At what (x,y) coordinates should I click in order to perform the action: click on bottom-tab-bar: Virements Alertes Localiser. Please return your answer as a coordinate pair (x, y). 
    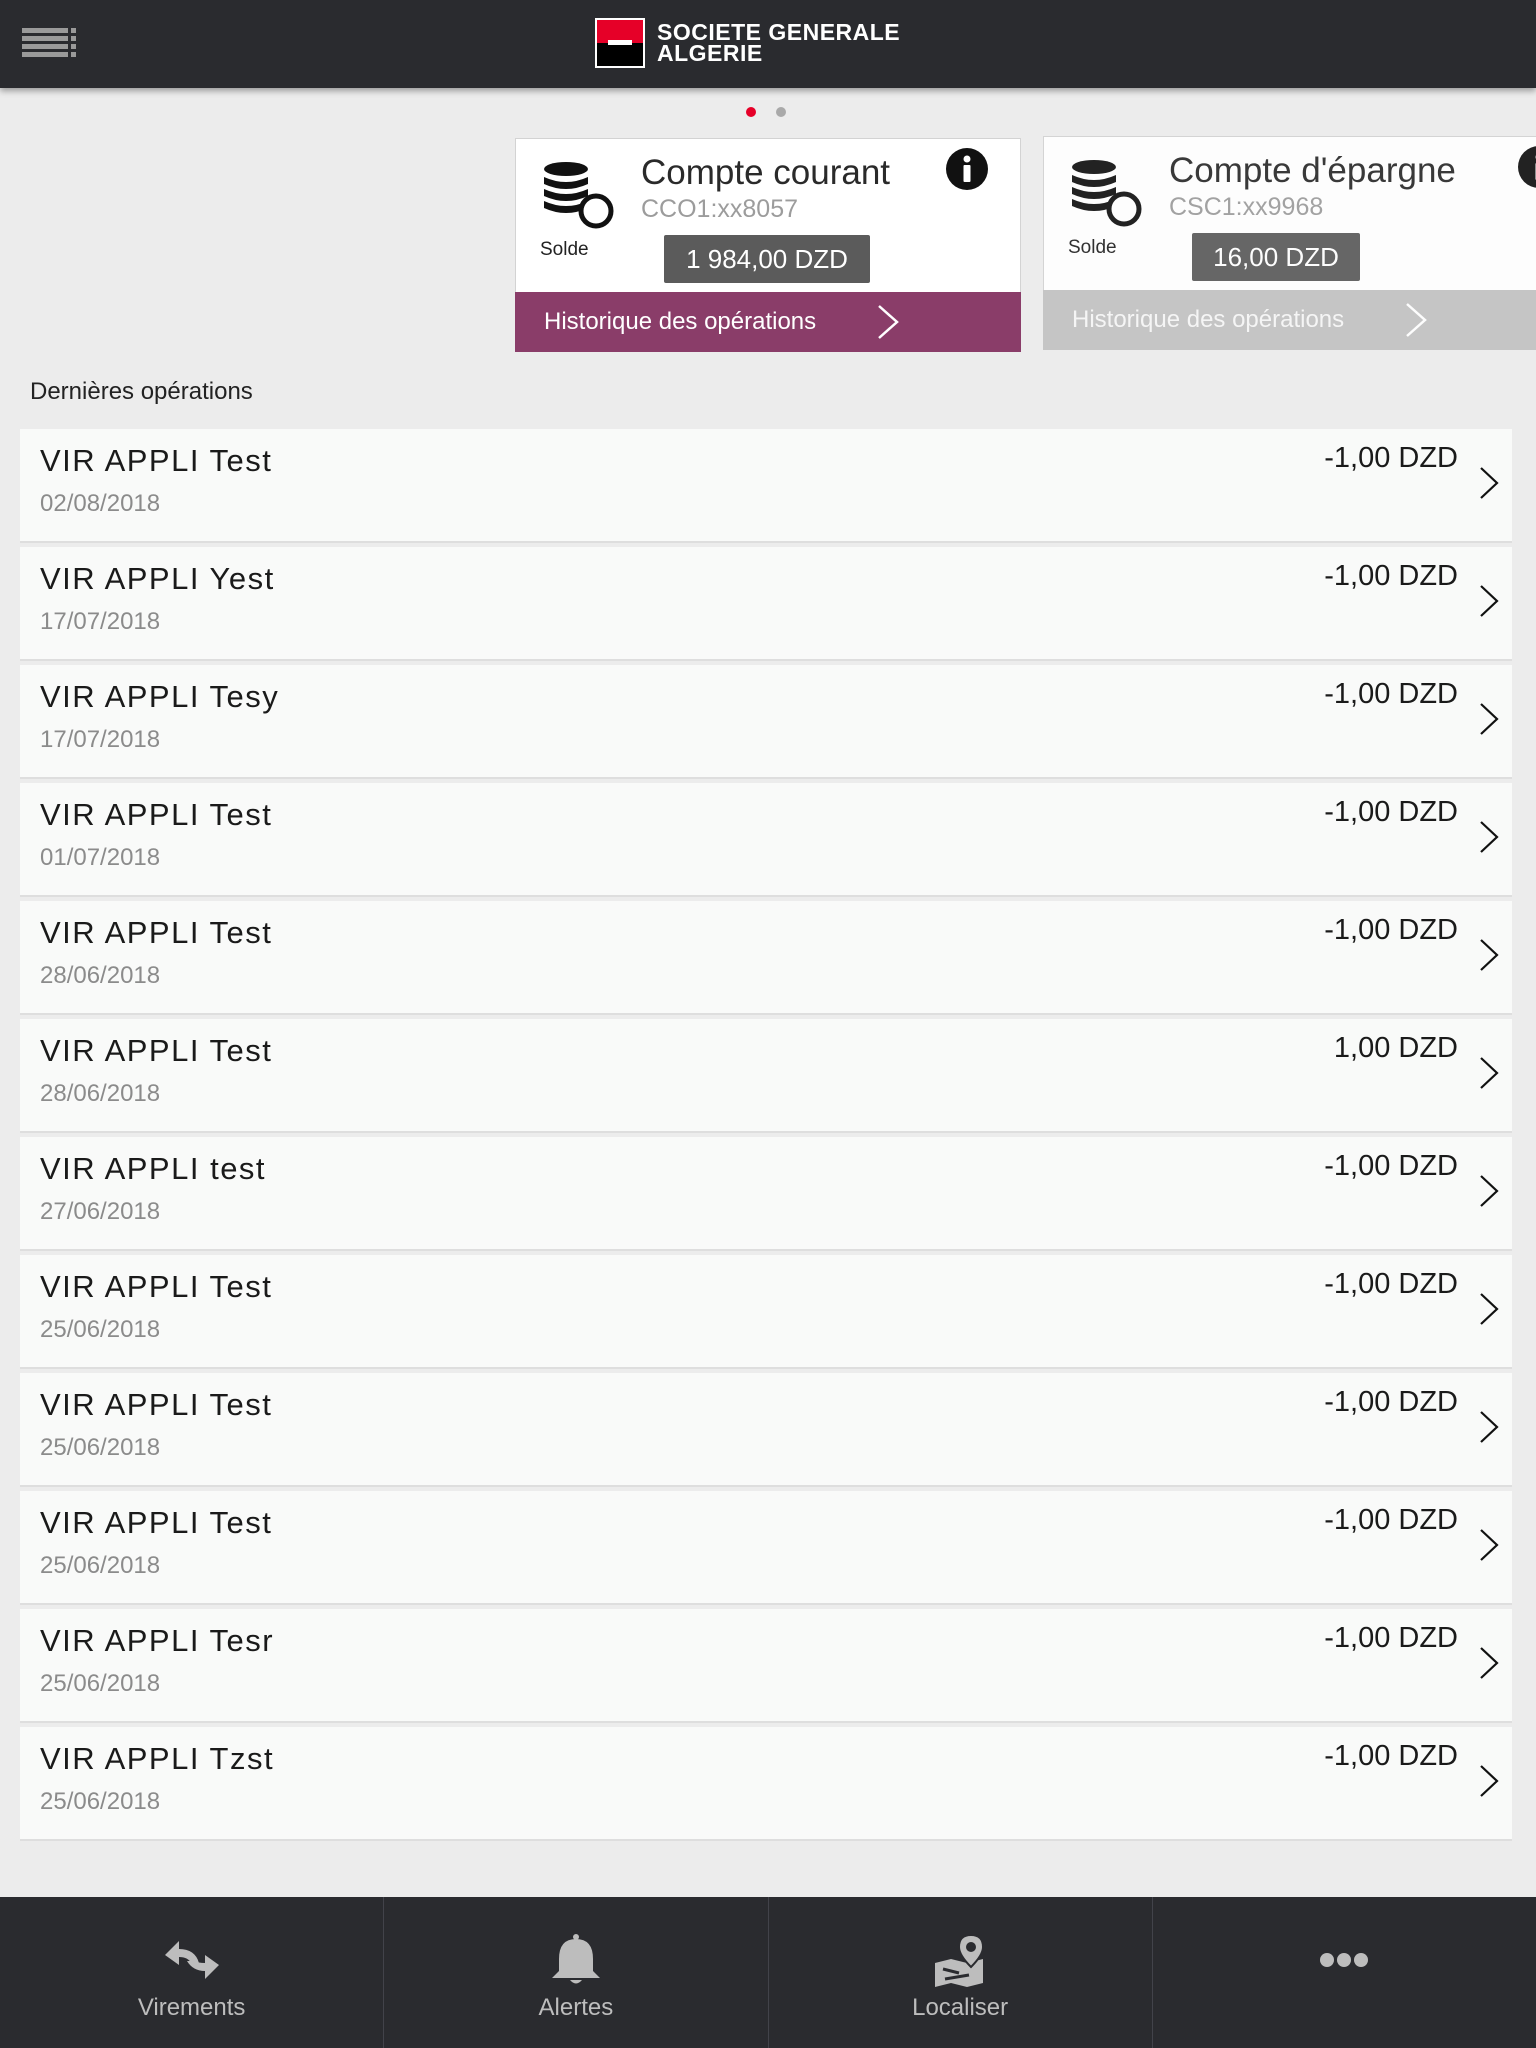
    Looking at the image, I should click on (768, 1972).